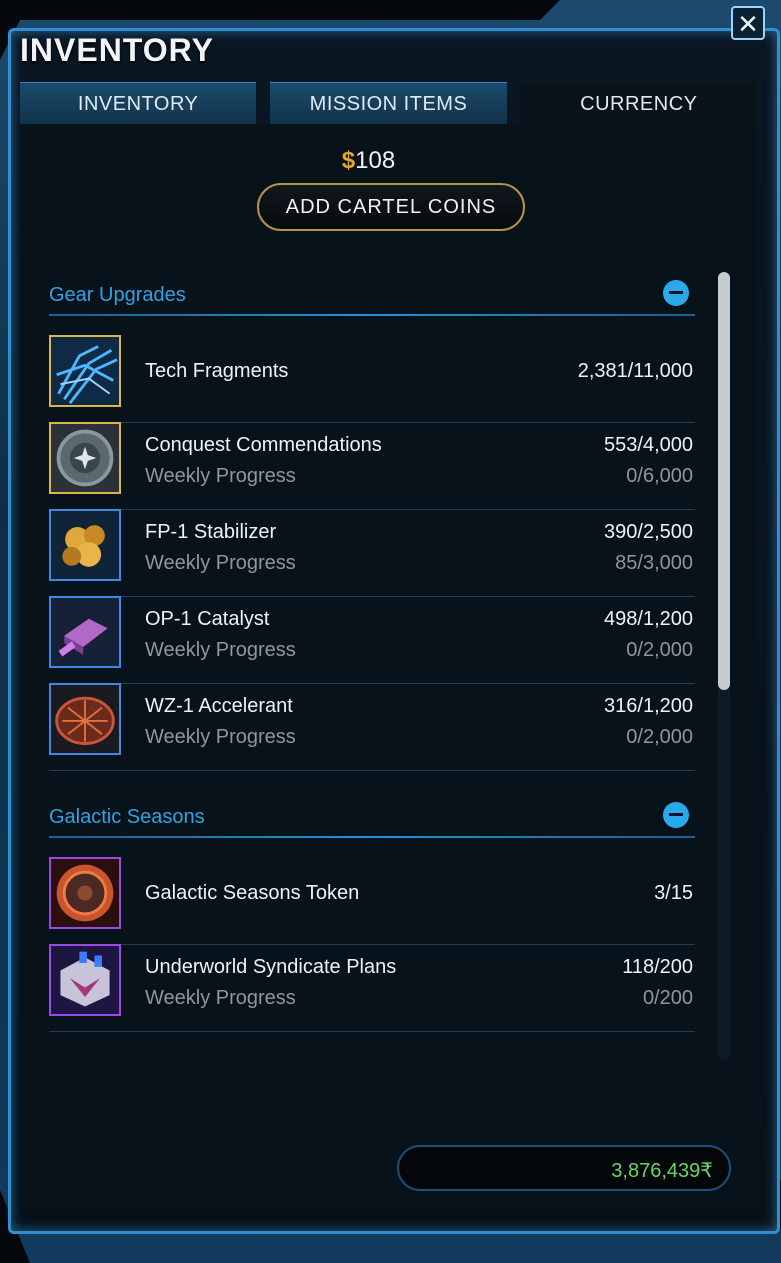  What do you see at coordinates (138, 103) in the screenshot?
I see `tab-inventory: INVENTORY` at bounding box center [138, 103].